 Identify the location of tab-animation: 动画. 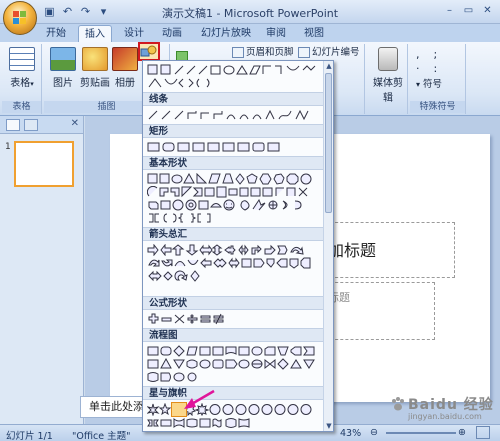
(172, 33).